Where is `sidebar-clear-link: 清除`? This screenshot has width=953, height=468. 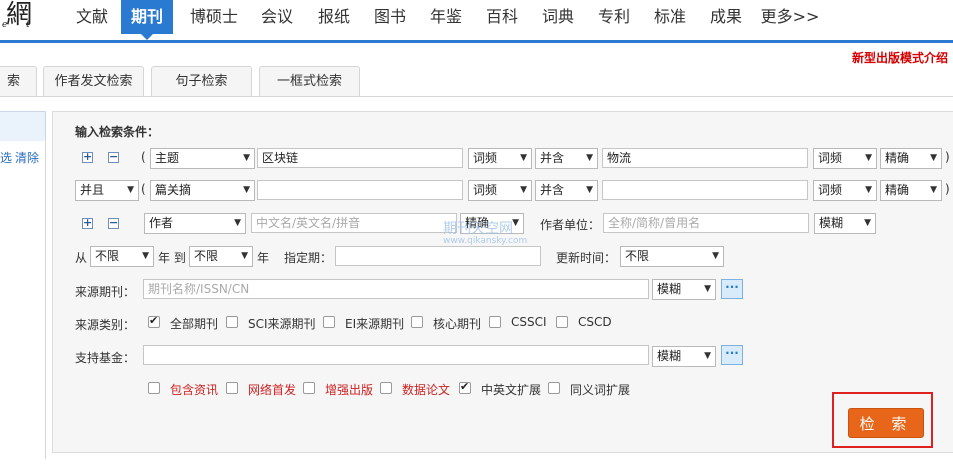 sidebar-clear-link: 清除 is located at coordinates (27, 157).